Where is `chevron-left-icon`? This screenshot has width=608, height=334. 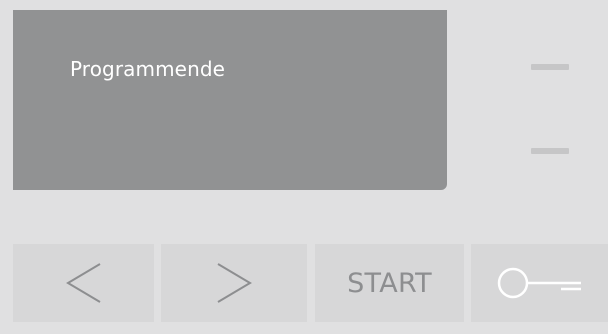
chevron-left-icon is located at coordinates (83, 283).